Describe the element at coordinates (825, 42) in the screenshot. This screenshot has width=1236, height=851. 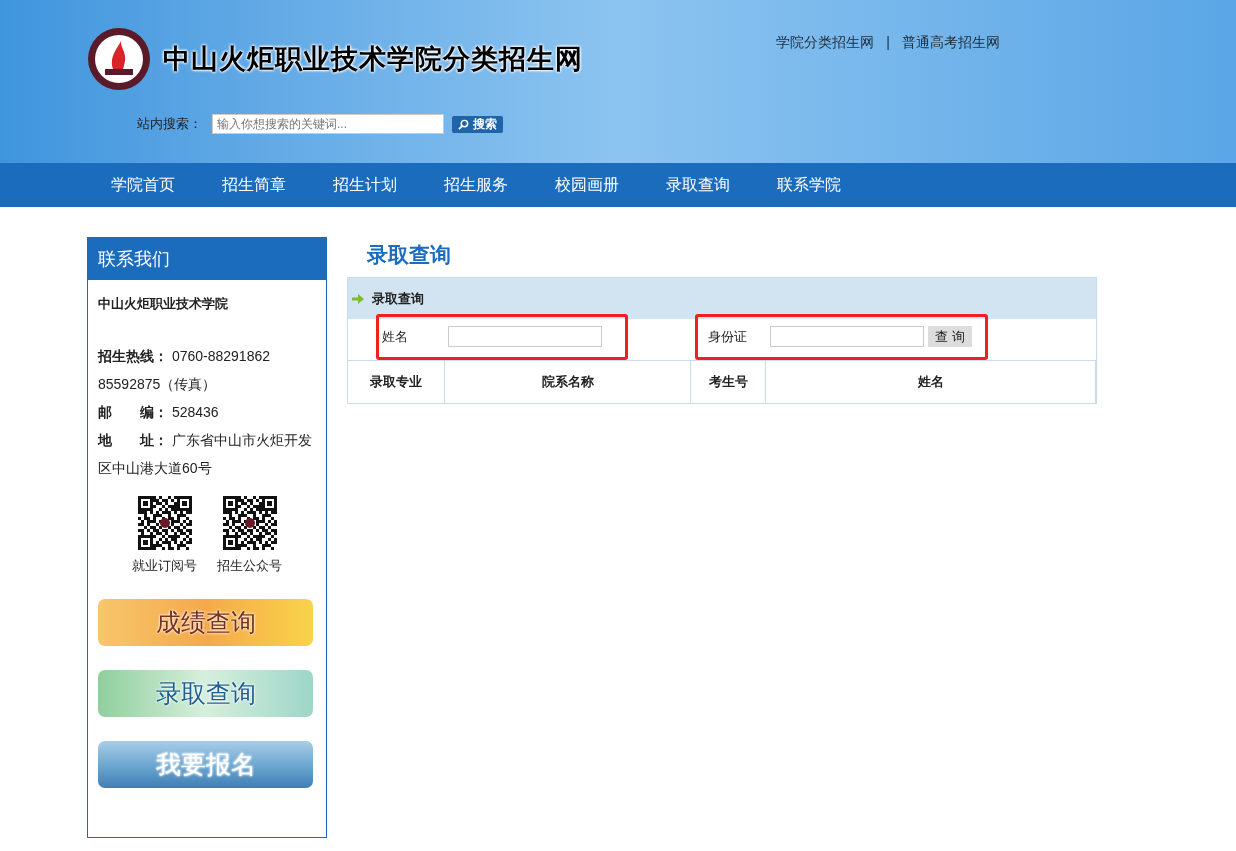
I see `top-link: 学院分类招生网` at that location.